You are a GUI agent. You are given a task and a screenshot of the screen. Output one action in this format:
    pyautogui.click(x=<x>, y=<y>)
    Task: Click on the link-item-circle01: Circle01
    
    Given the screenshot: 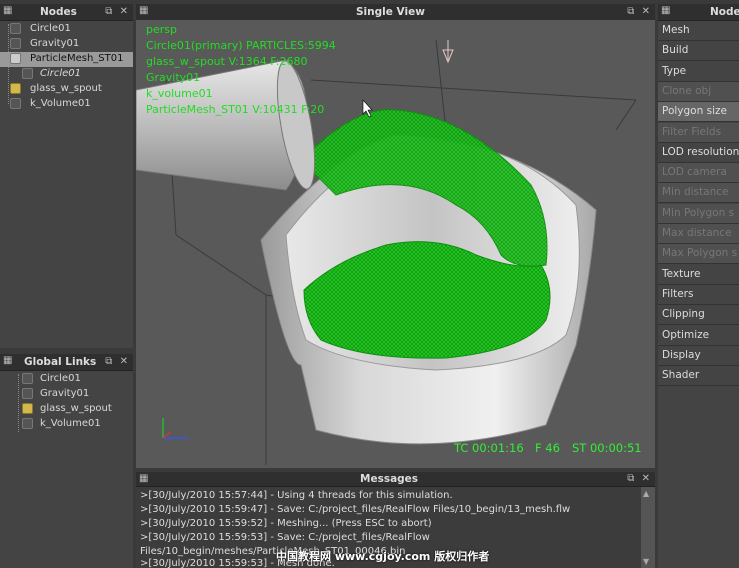 What is the action you would take?
    pyautogui.click(x=66, y=379)
    